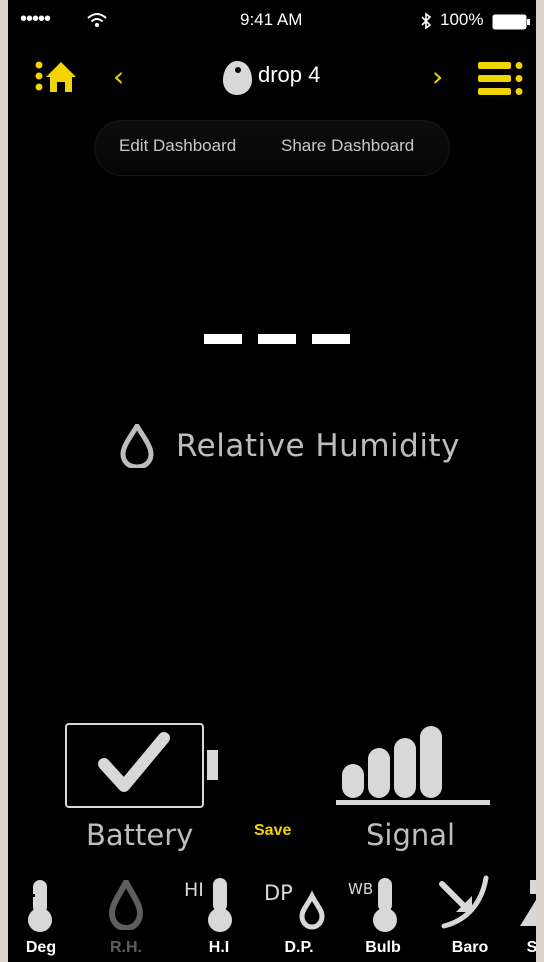  I want to click on sensor-title: drop 4, so click(289, 75).